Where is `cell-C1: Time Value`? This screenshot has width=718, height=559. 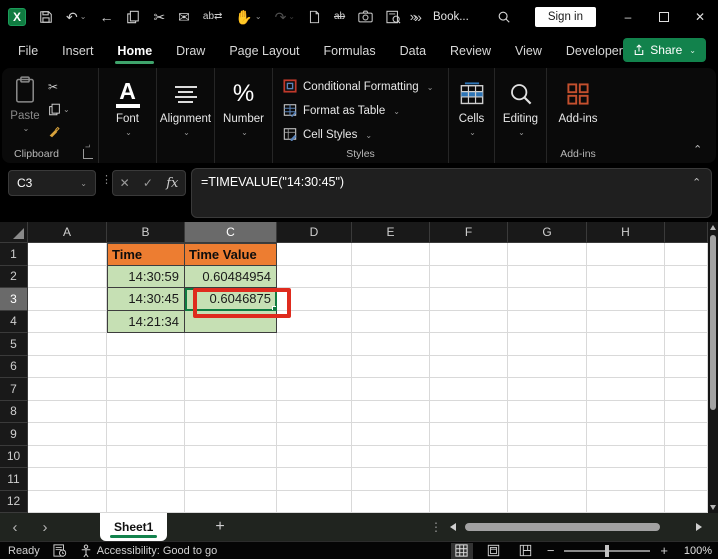 cell-C1: Time Value is located at coordinates (231, 254).